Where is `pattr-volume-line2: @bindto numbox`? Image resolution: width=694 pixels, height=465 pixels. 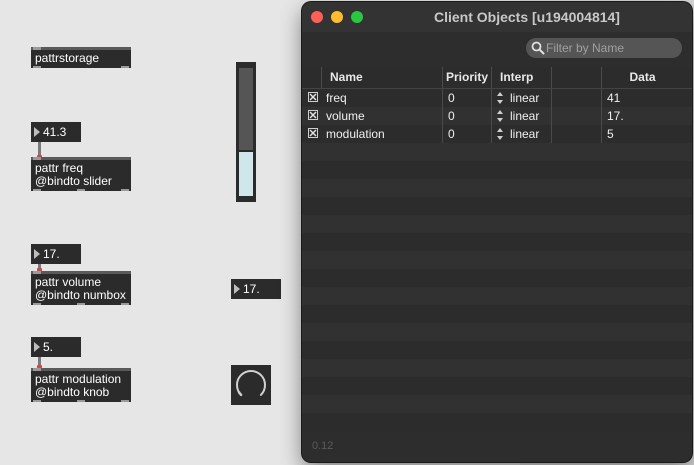 pattr-volume-line2: @bindto numbox is located at coordinates (80, 295).